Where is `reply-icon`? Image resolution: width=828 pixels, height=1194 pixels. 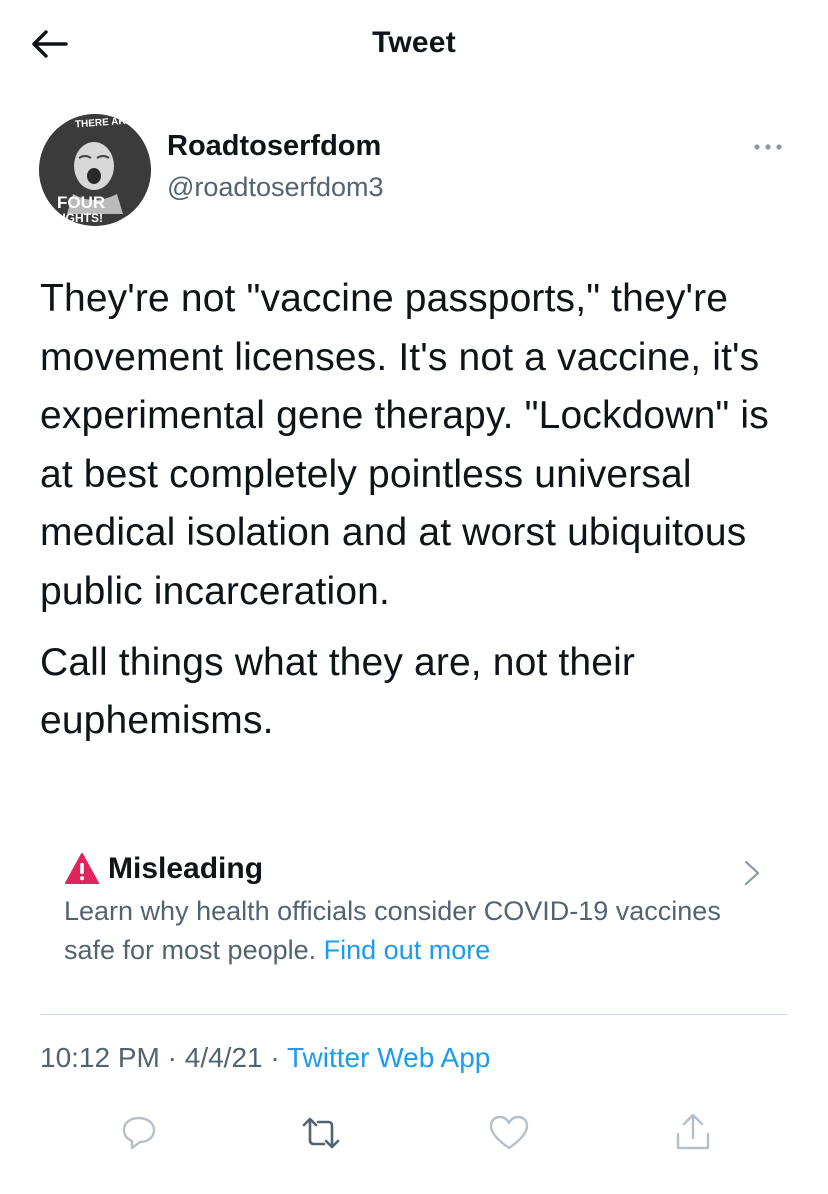 reply-icon is located at coordinates (139, 1133).